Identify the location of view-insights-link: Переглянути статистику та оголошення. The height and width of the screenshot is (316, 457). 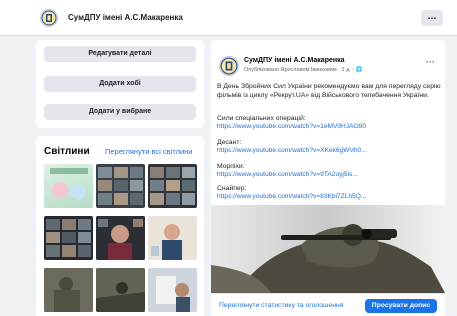
(281, 305).